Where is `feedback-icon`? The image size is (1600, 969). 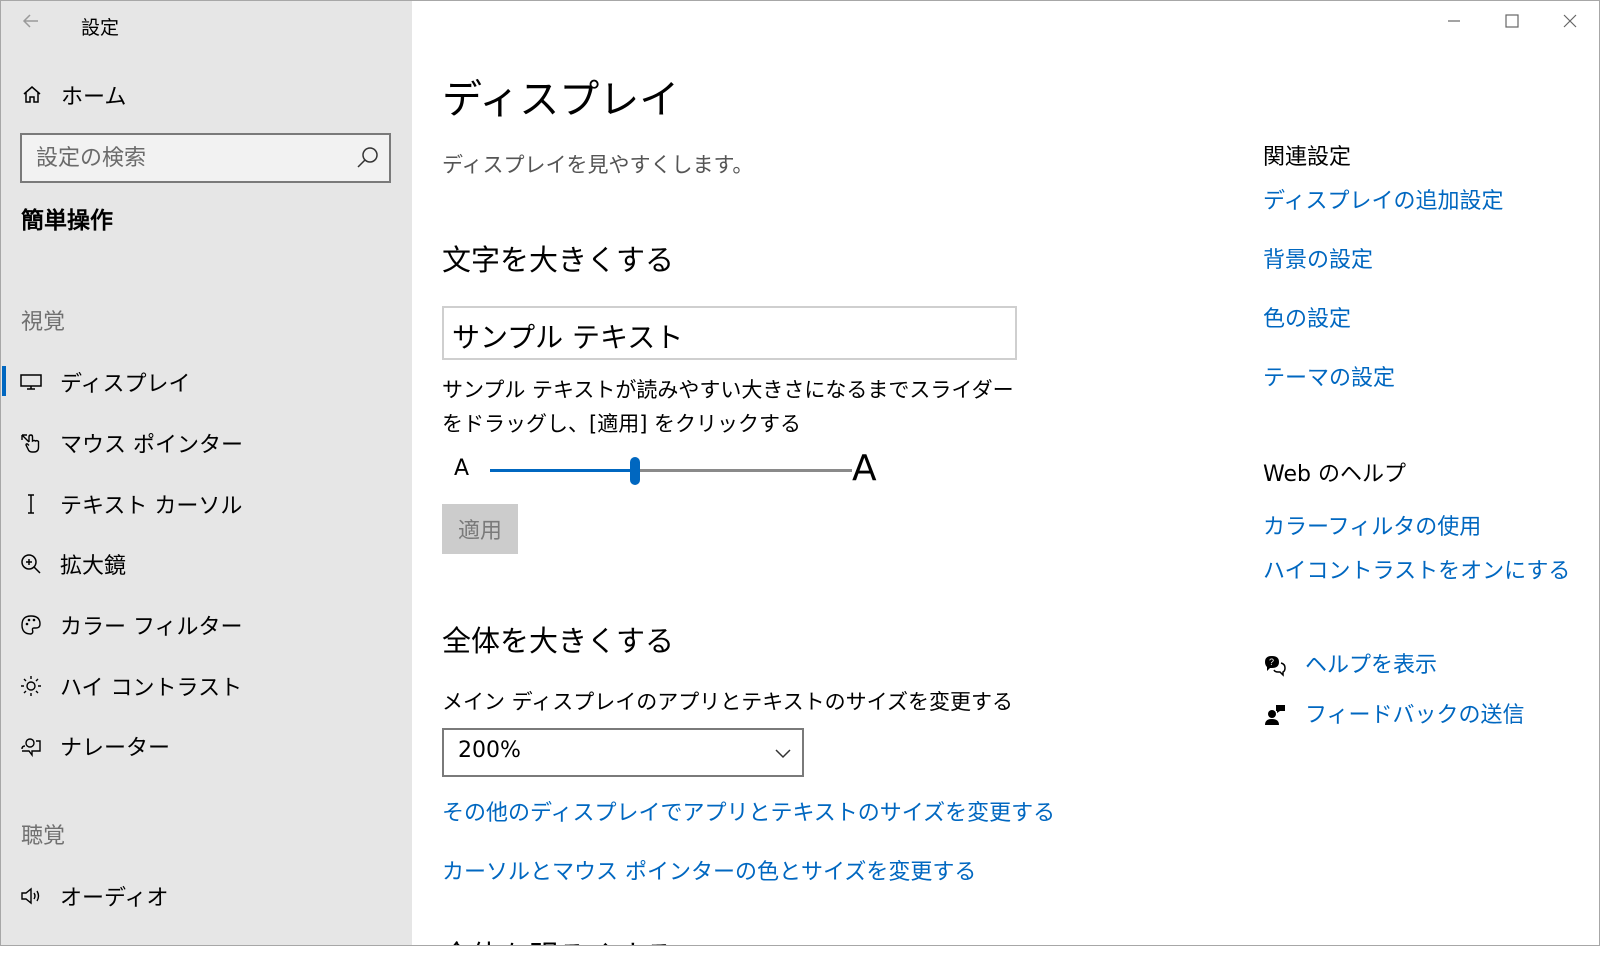
feedback-icon is located at coordinates (1275, 715).